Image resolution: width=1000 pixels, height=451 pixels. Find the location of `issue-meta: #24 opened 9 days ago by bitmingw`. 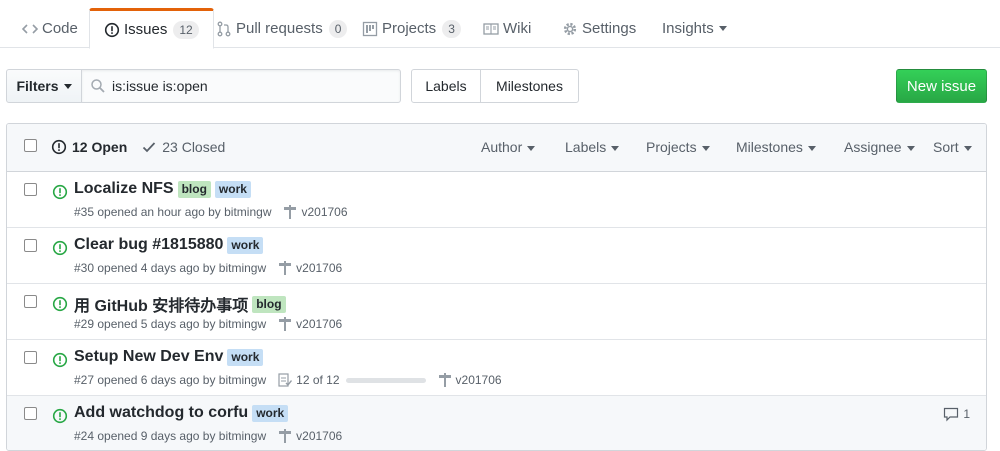

issue-meta: #24 opened 9 days ago by bitmingw is located at coordinates (170, 436).